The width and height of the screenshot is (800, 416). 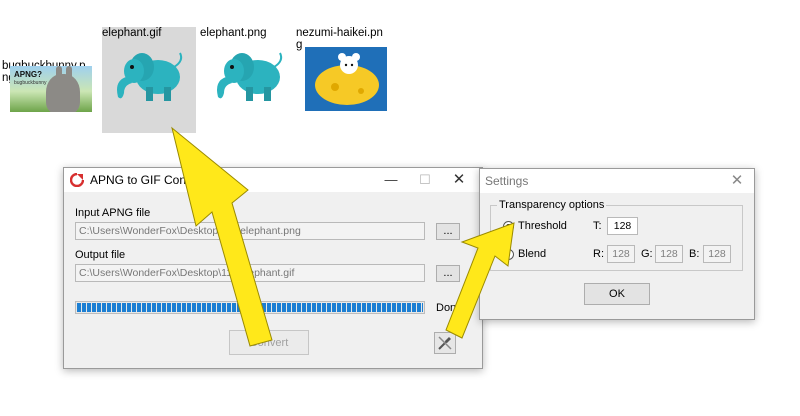 I want to click on settings-tool-button, so click(x=445, y=343).